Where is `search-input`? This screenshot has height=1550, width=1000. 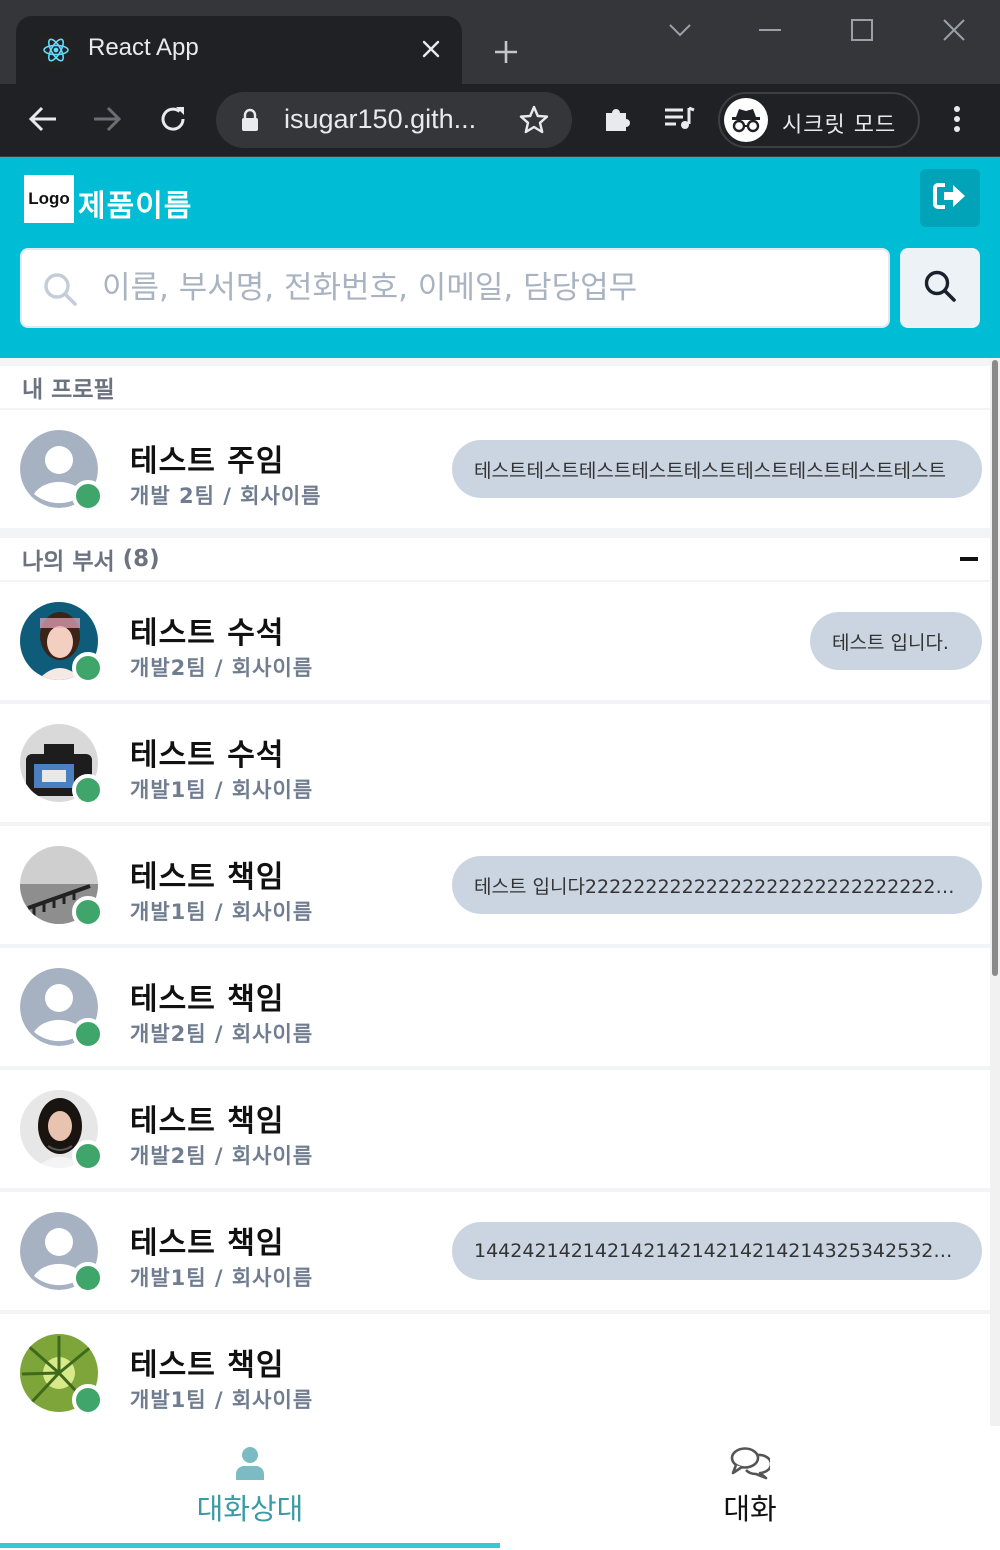 search-input is located at coordinates (487, 288).